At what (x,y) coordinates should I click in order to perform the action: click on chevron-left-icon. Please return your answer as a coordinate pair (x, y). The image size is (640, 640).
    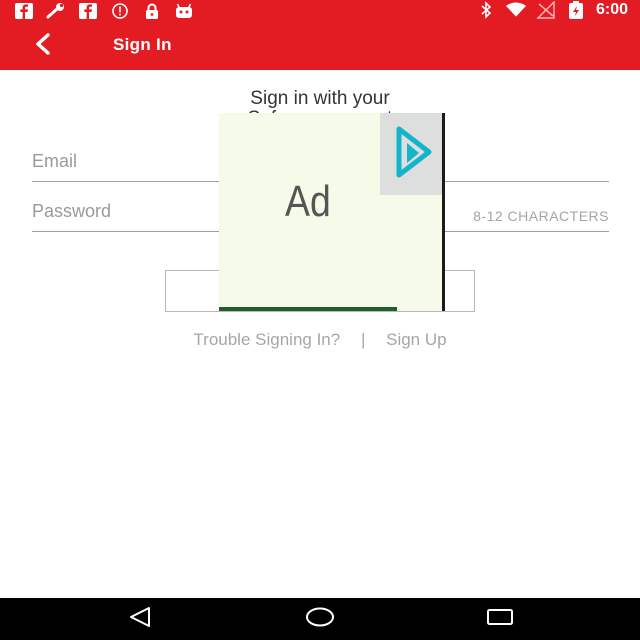
    Looking at the image, I should click on (43, 46).